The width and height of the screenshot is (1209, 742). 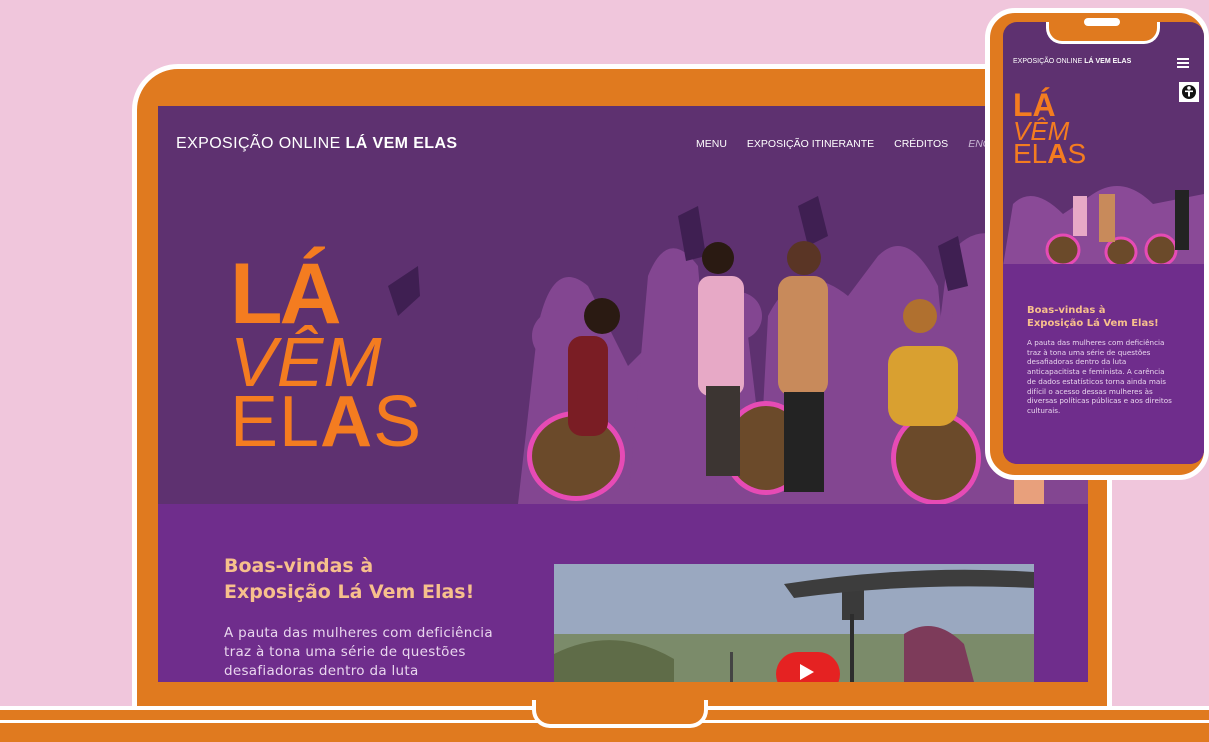 What do you see at coordinates (1093, 317) in the screenshot?
I see `mobile-welcome-title: Boas-vindas à Exposição Lá Vem Elas!` at bounding box center [1093, 317].